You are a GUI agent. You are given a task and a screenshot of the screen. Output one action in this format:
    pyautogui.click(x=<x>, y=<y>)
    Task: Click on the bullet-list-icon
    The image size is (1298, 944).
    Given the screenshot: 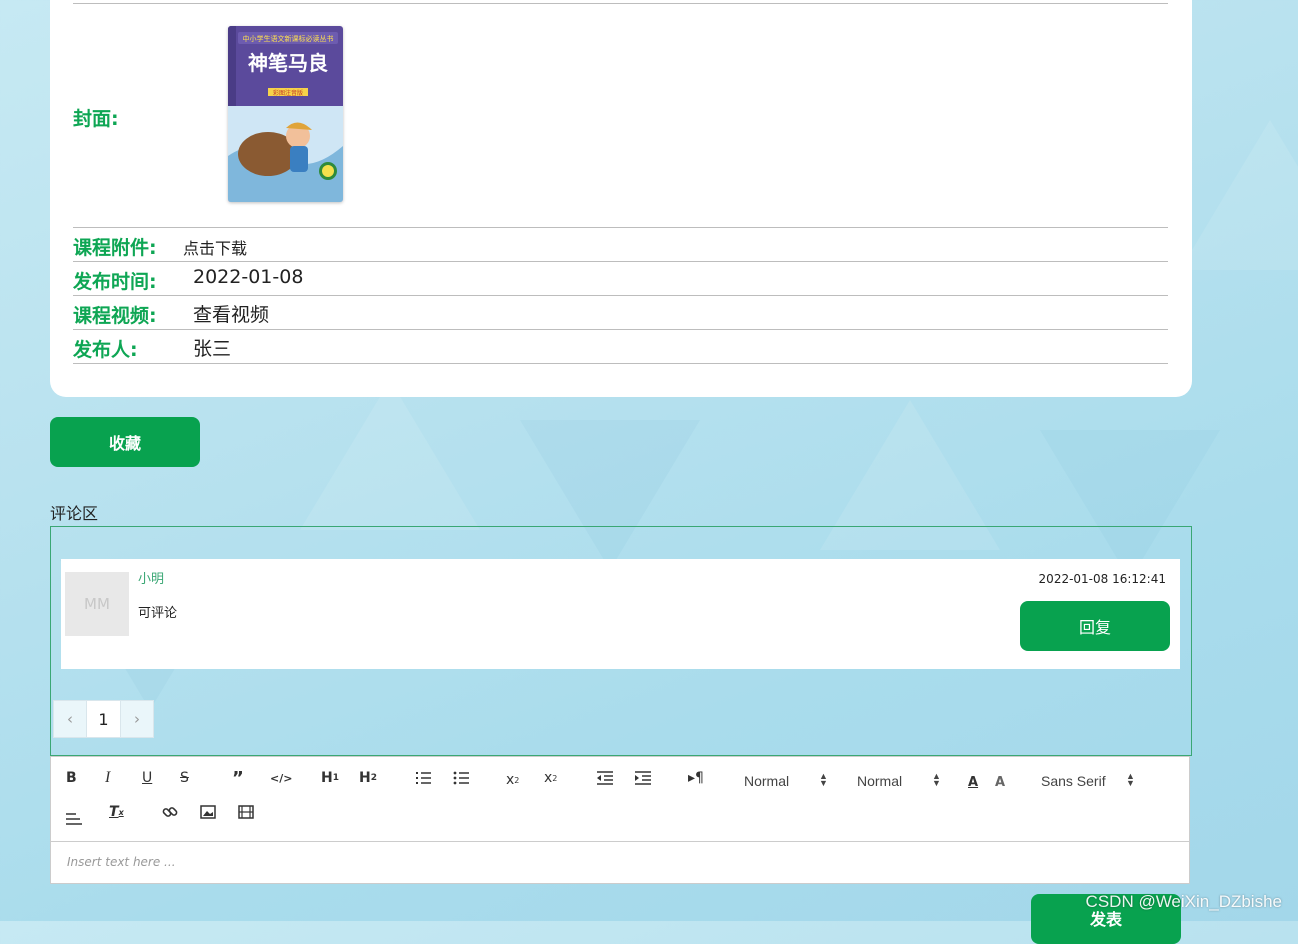 What is the action you would take?
    pyautogui.click(x=461, y=778)
    